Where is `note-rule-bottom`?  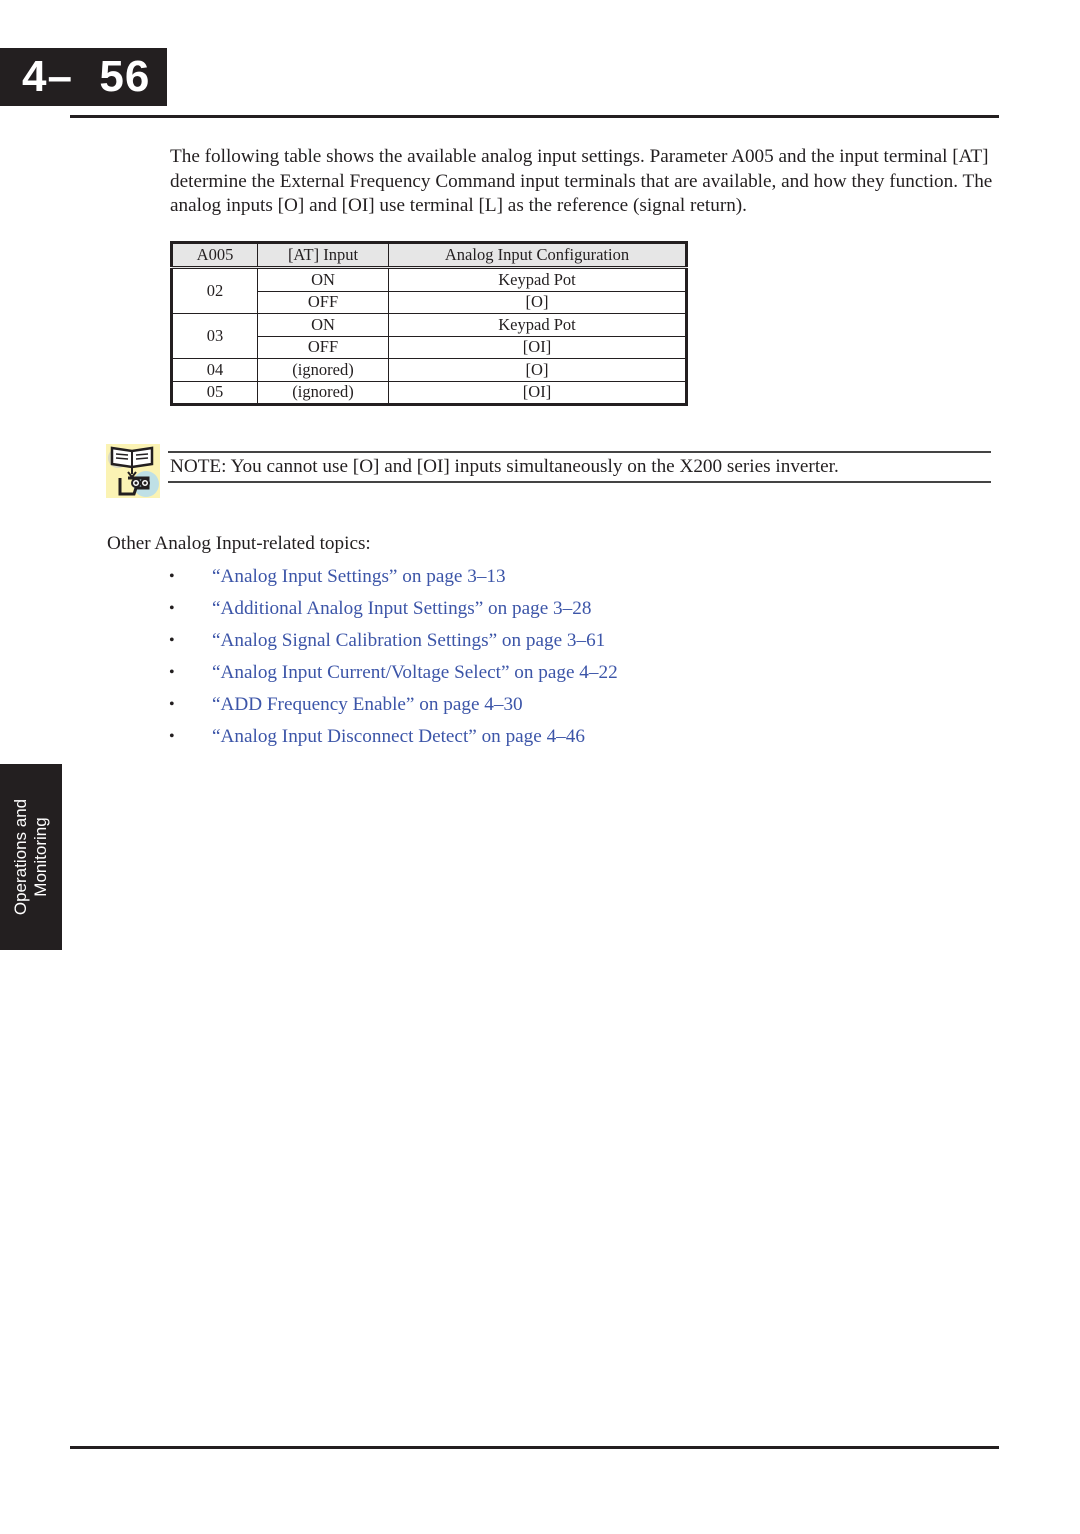
note-rule-bottom is located at coordinates (579, 482).